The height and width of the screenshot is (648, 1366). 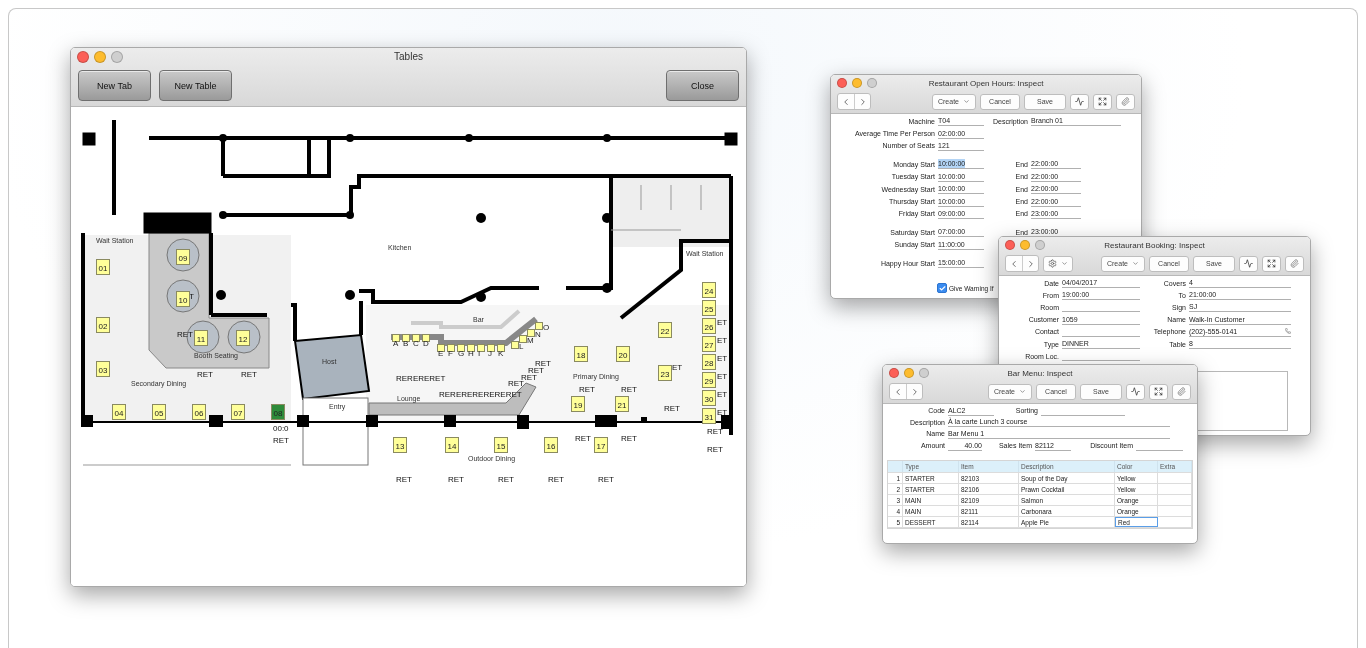 I want to click on seat-label: K, so click(x=501, y=354).